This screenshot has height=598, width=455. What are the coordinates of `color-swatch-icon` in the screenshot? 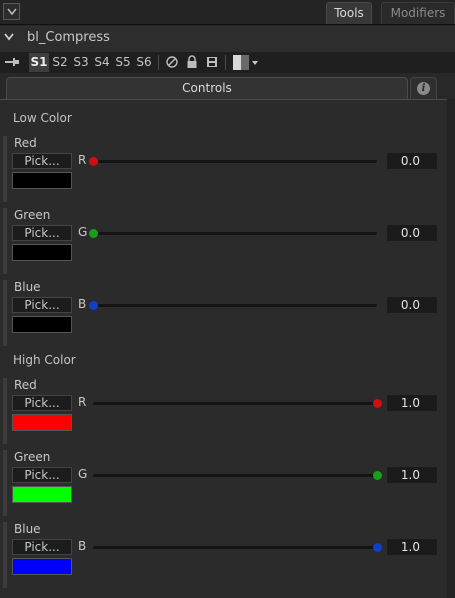 It's located at (241, 62).